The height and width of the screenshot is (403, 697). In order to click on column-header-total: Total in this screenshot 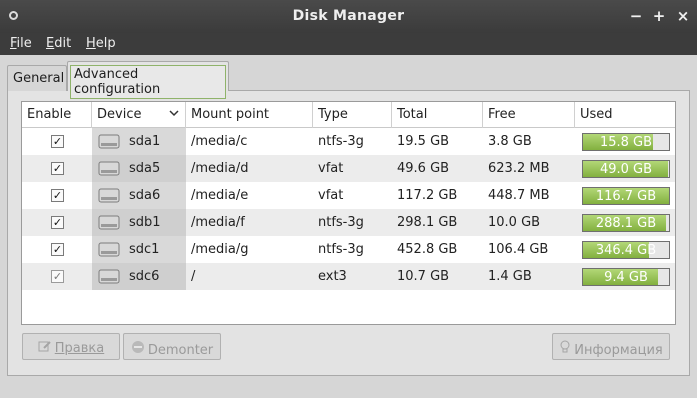, I will do `click(437, 115)`.